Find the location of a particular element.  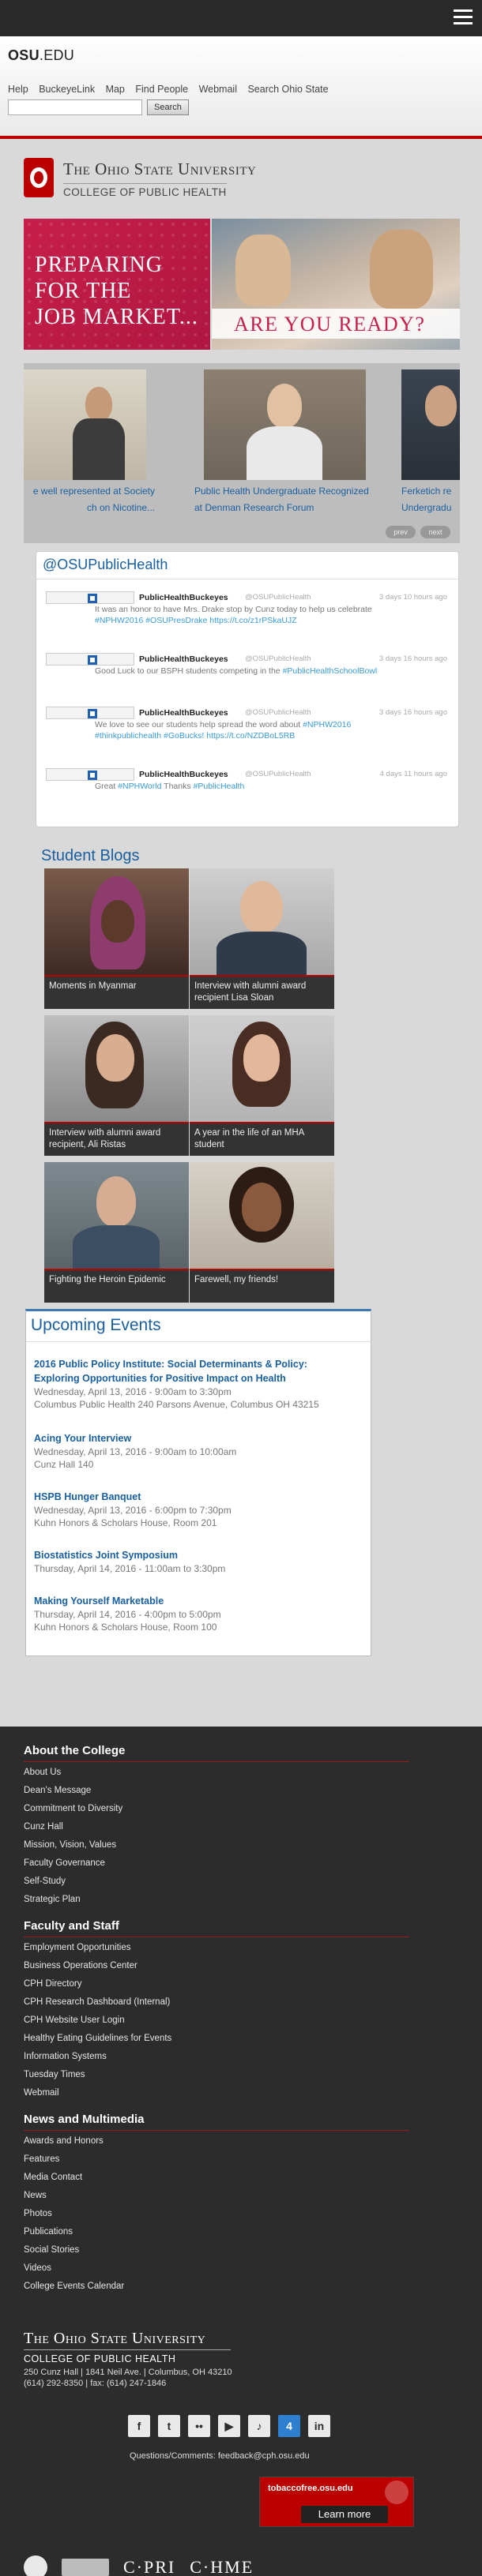

college-name: COLLEGE OF PUBLIC HEALTH is located at coordinates (145, 190).